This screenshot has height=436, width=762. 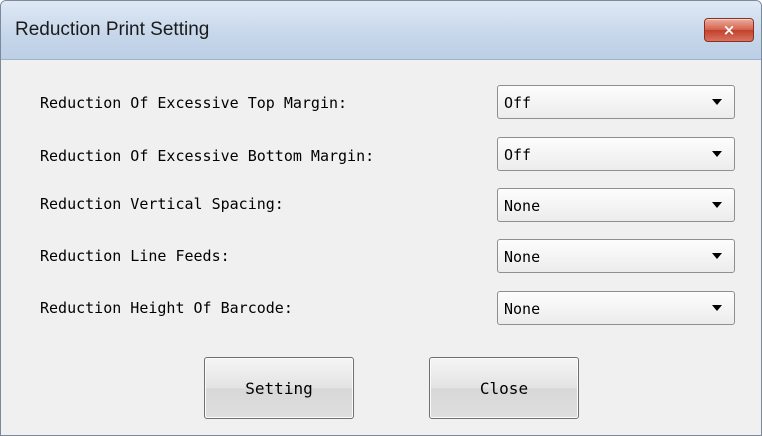 I want to click on vertical-spacing-label: Reduction Vertical Spacing:, so click(x=162, y=204).